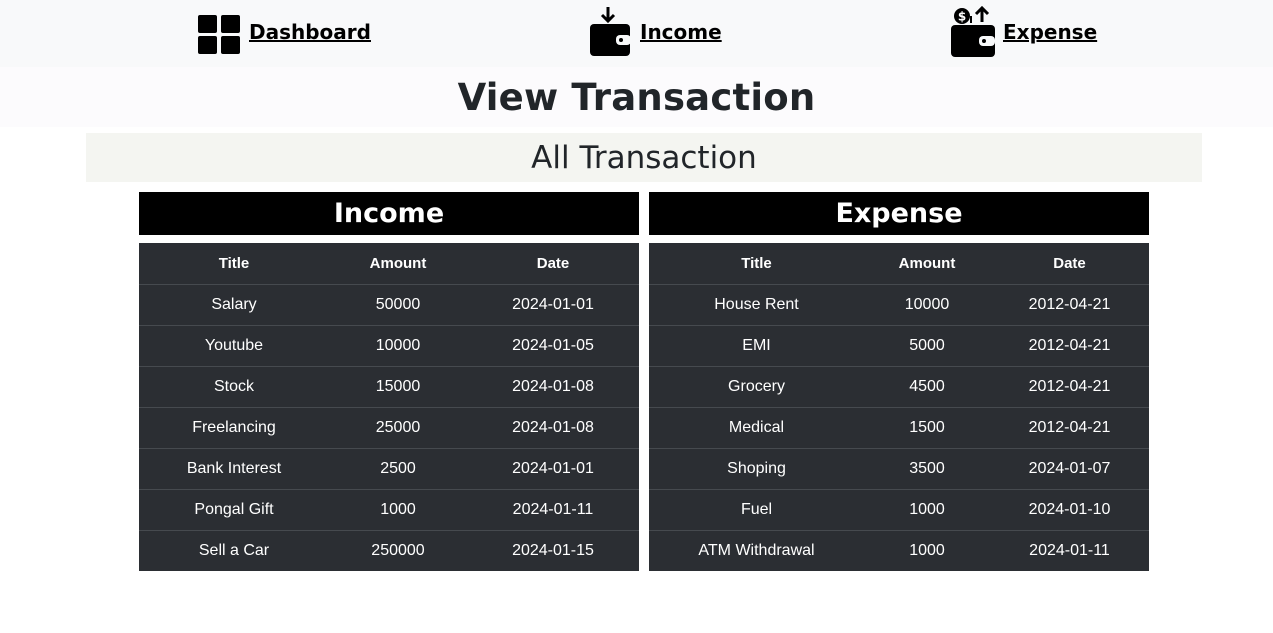 The image size is (1273, 633). Describe the element at coordinates (681, 32) in the screenshot. I see `nav-label-income: Income` at that location.